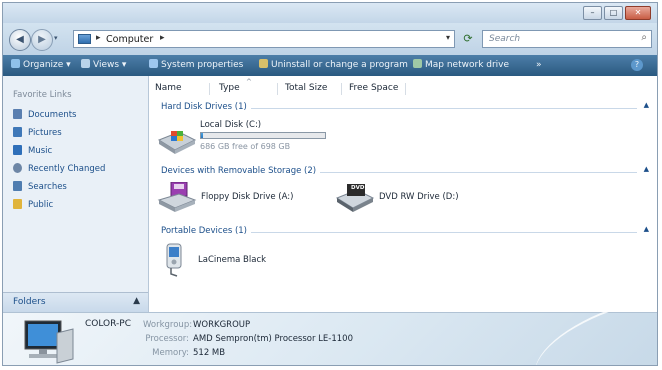 This screenshot has height=370, width=662. I want to click on portable-device-item: LaCinema Black, so click(236, 260).